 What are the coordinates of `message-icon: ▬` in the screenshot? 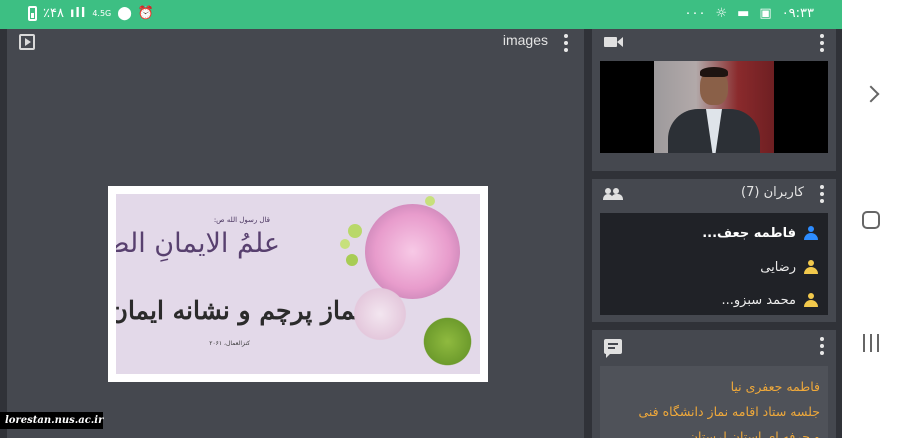 It's located at (743, 13).